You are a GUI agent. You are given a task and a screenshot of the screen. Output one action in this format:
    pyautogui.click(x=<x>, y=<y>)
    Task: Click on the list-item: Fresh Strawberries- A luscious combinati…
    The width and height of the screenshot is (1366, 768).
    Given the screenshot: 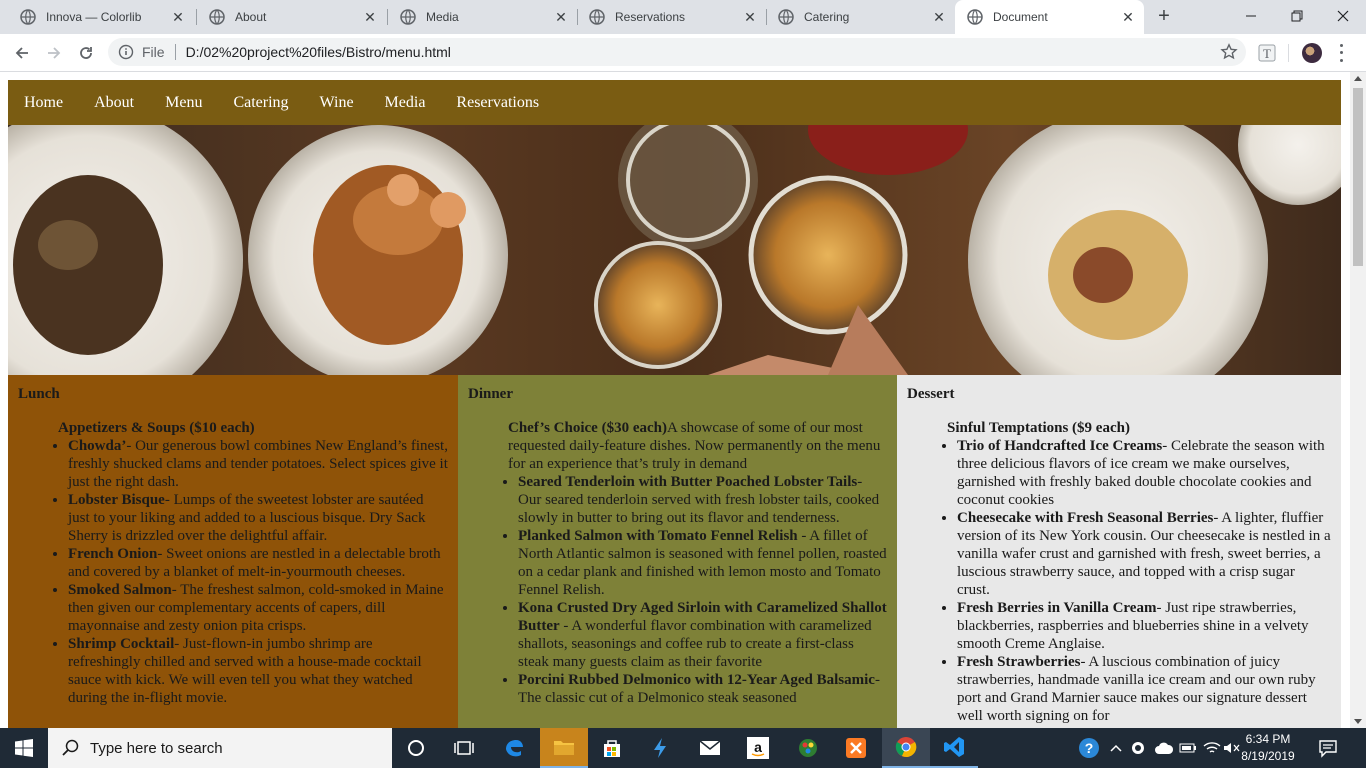 What is the action you would take?
    pyautogui.click(x=1144, y=689)
    